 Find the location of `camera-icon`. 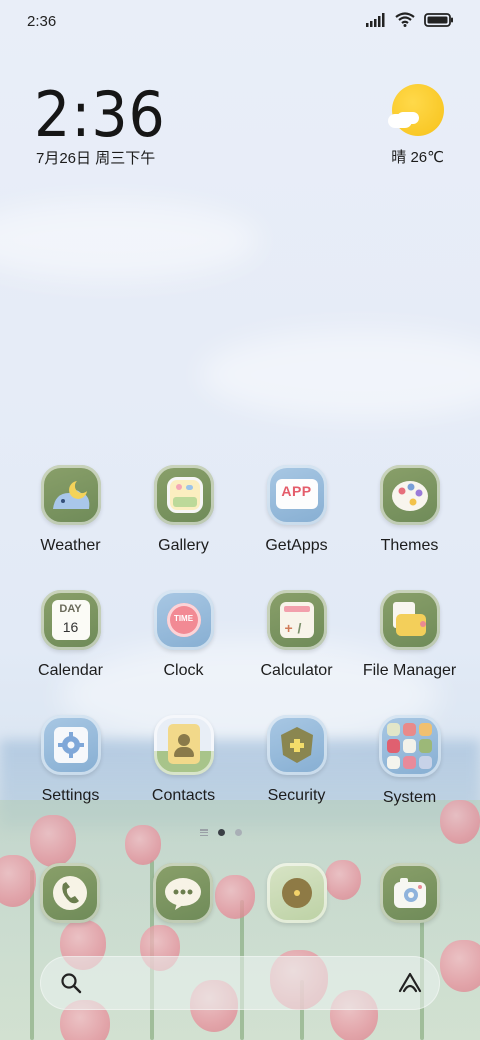

camera-icon is located at coordinates (410, 893).